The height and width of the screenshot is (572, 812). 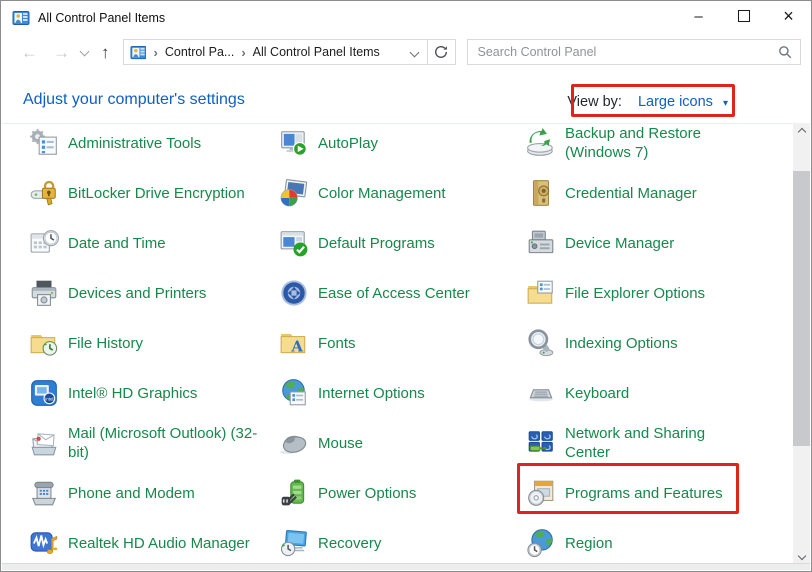 What do you see at coordinates (631, 193) in the screenshot?
I see `item-label: Credential Manager` at bounding box center [631, 193].